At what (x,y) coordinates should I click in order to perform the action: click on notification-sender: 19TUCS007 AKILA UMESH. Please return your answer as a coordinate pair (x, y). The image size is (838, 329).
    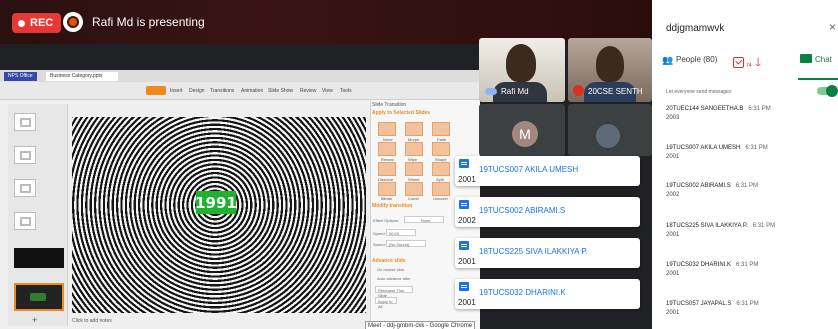
    Looking at the image, I should click on (529, 169).